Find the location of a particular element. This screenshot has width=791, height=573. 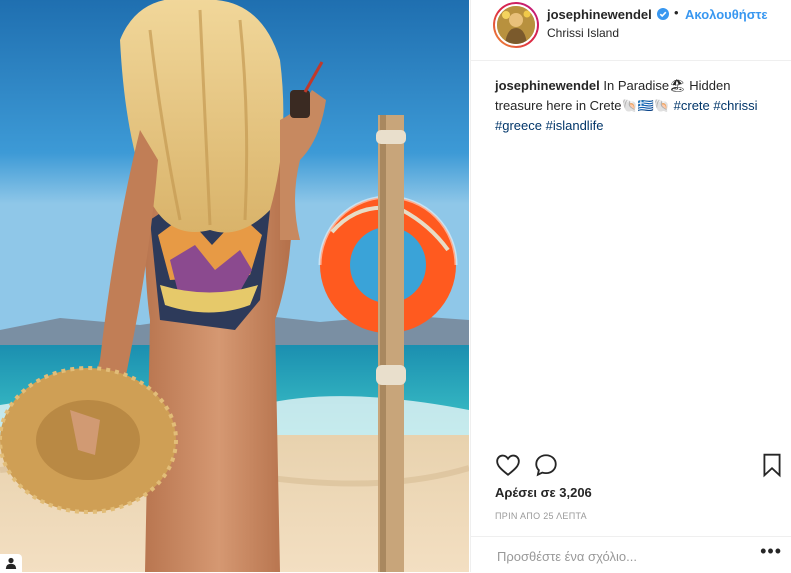

likes-count: Αρέσει σε 3,206 is located at coordinates (543, 492).